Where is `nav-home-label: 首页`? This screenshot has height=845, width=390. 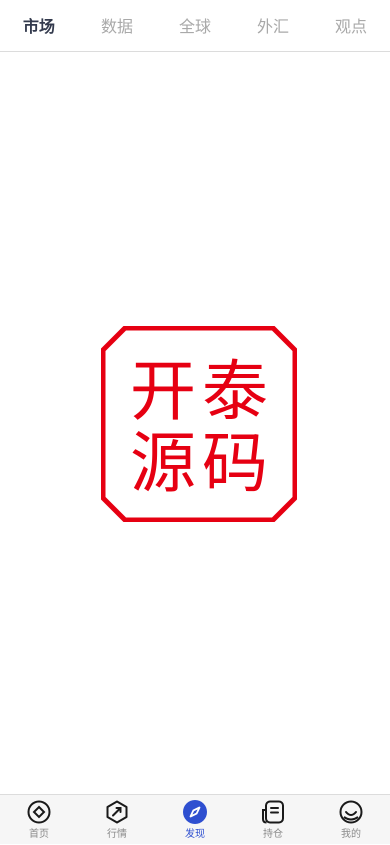 nav-home-label: 首页 is located at coordinates (39, 834).